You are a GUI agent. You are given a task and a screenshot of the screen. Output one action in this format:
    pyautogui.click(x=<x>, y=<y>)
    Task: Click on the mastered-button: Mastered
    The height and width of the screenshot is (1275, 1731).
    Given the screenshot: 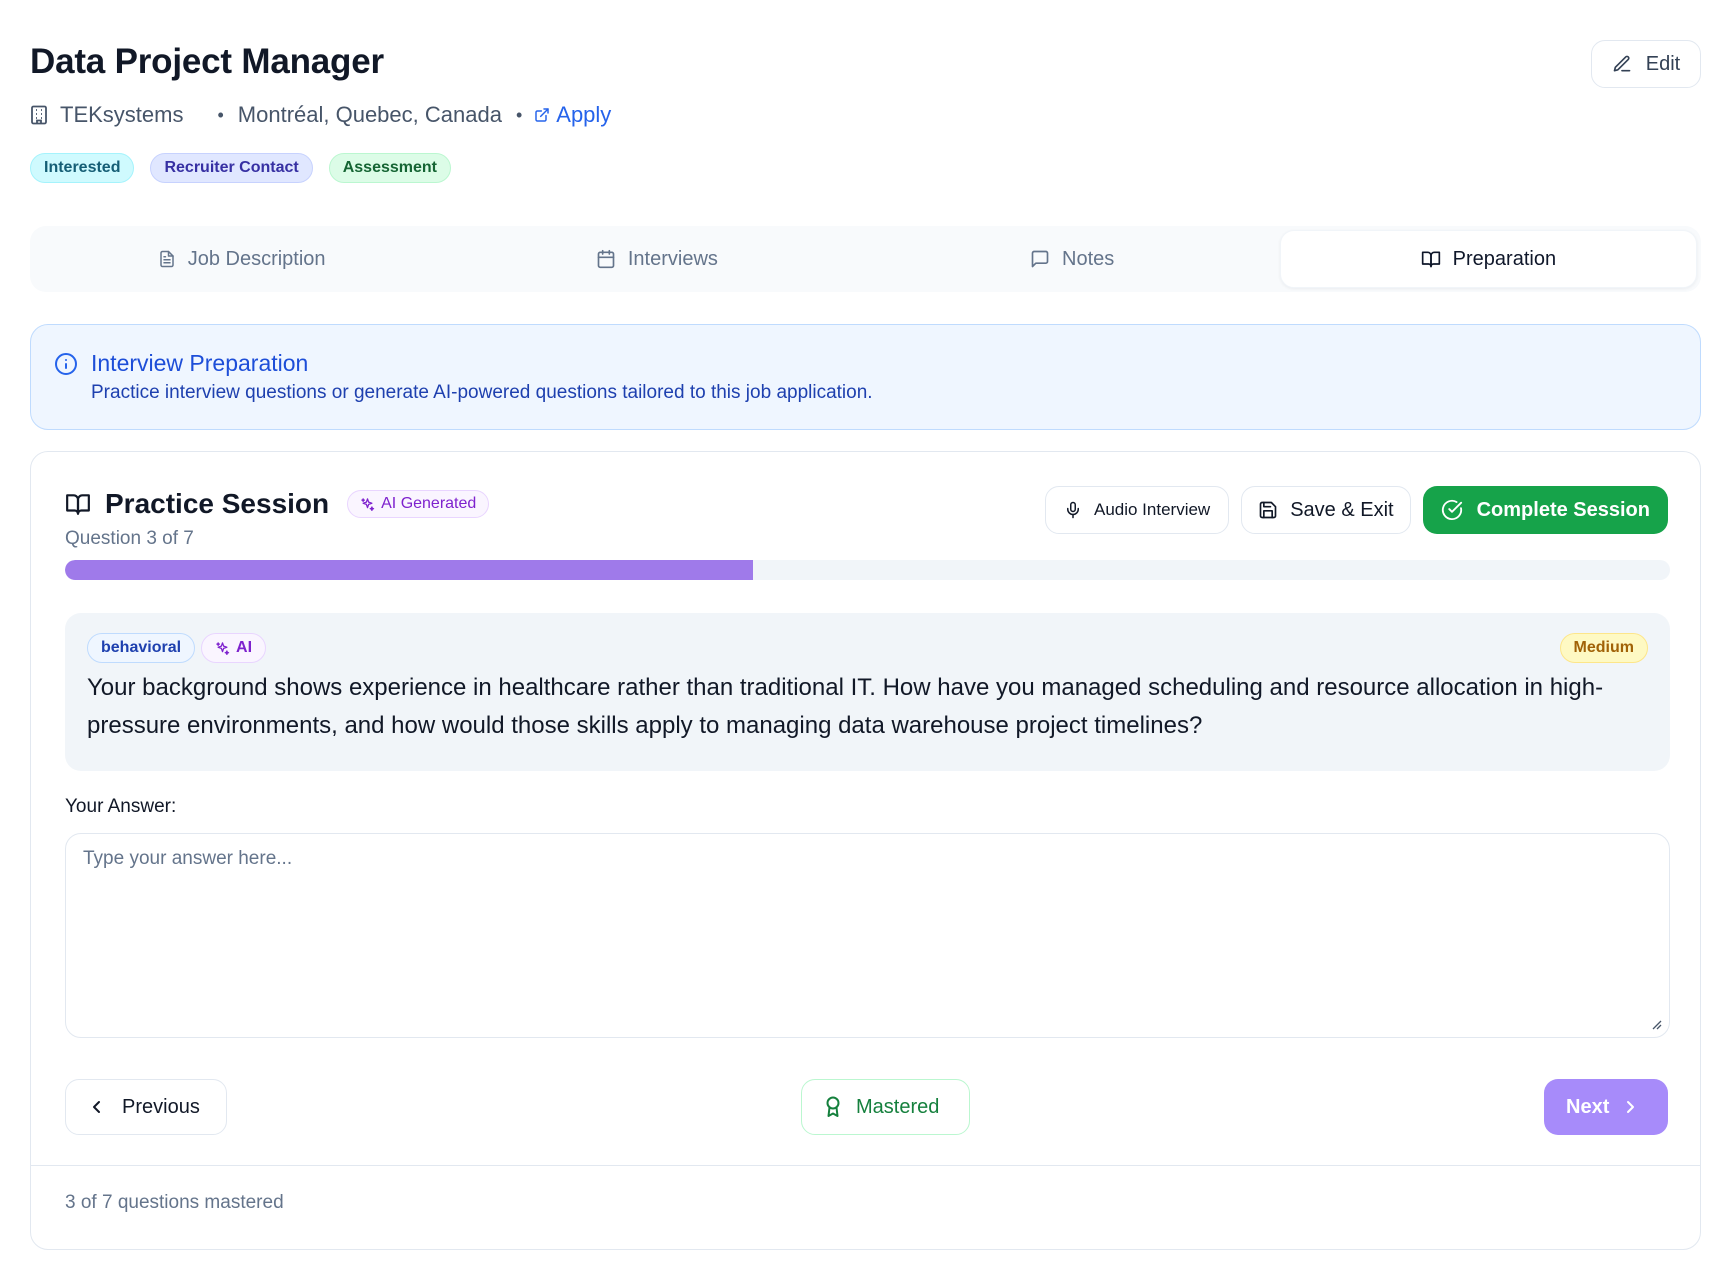 What is the action you would take?
    pyautogui.click(x=885, y=1107)
    